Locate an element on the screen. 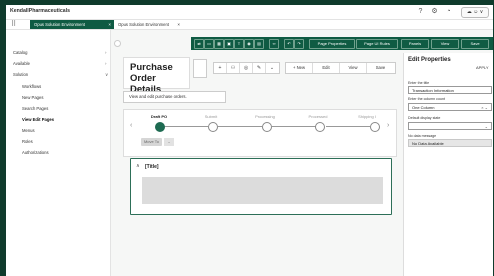 The height and width of the screenshot is (276, 494). form-section: ∧ [Title] is located at coordinates (261, 186).